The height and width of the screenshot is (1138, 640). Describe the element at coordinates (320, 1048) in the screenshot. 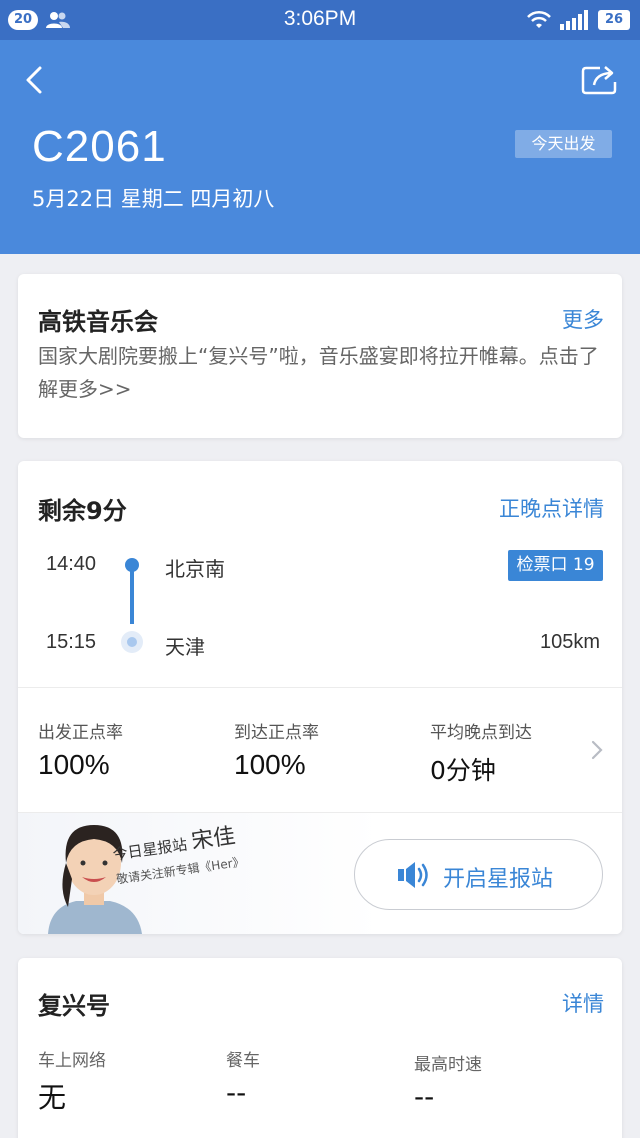

I see `train-info-card: 复兴号 详情 车上网络 无 餐车 -- 最高时速 --` at that location.